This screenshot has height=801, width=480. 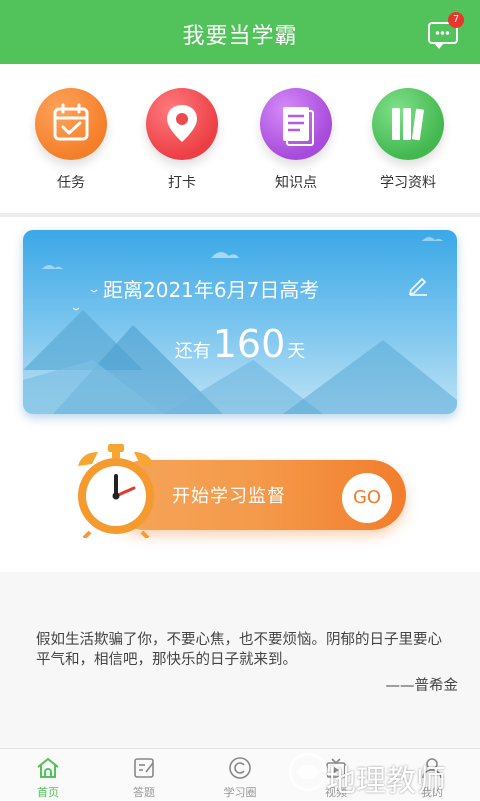 I want to click on start-supervise-label: 开始学习监督, so click(x=229, y=496).